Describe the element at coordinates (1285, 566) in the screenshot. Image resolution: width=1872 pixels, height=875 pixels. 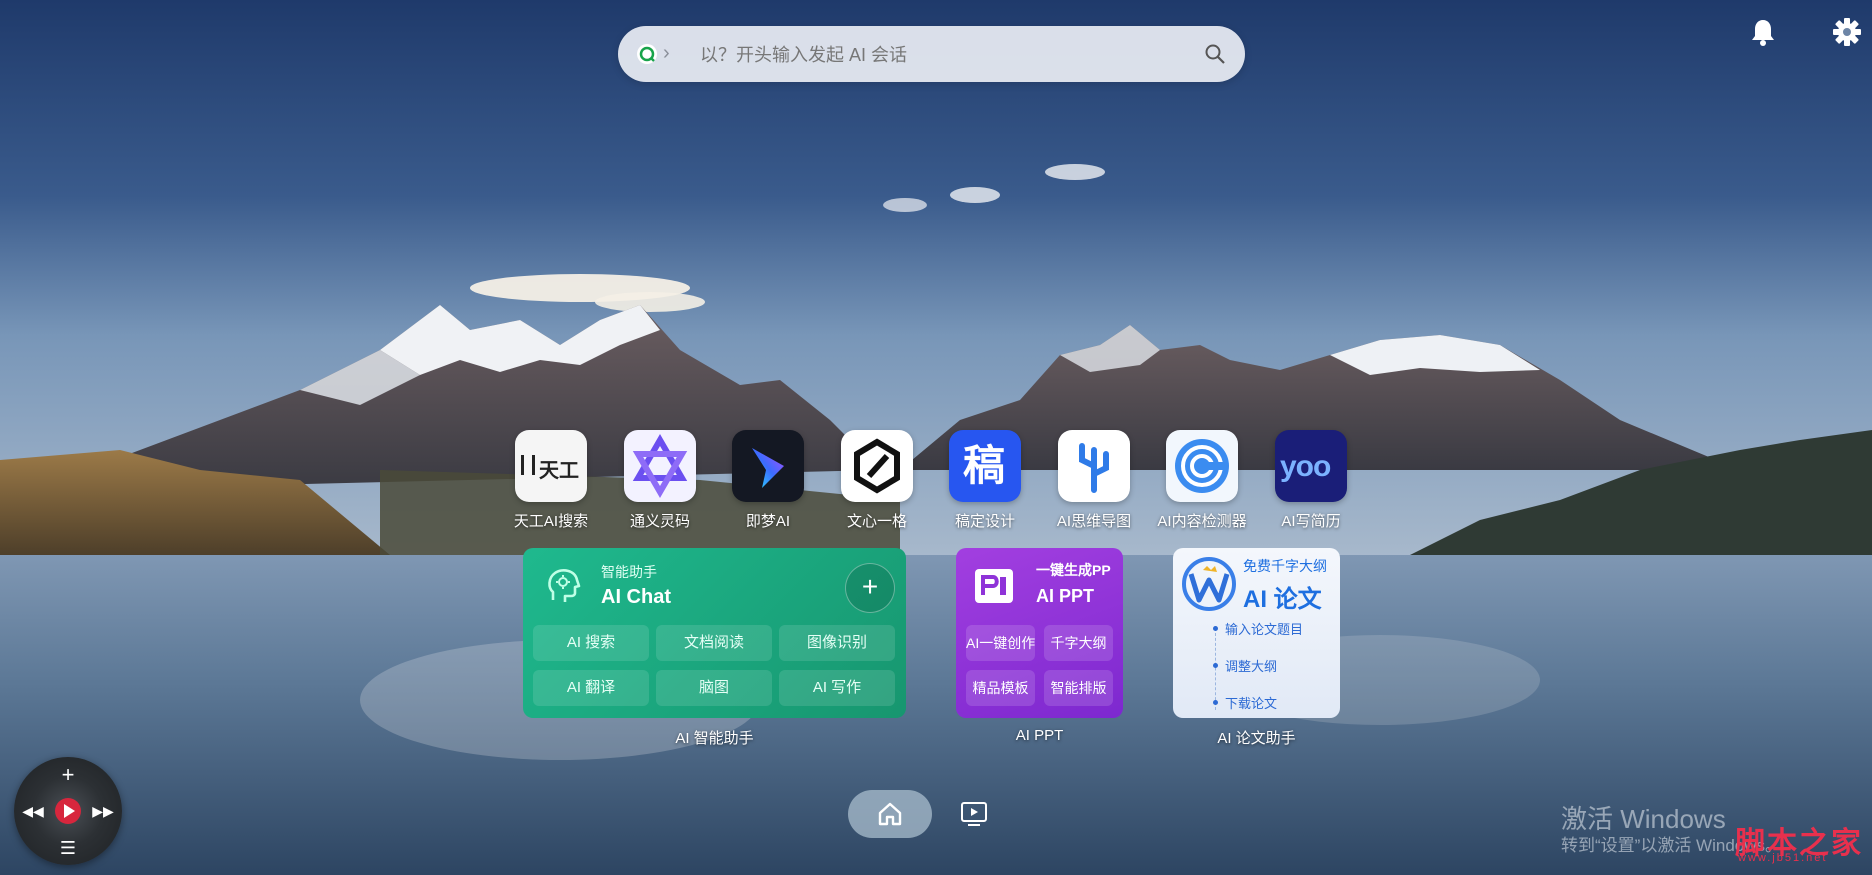
I see `card-kicker: 免费千字大纲` at that location.